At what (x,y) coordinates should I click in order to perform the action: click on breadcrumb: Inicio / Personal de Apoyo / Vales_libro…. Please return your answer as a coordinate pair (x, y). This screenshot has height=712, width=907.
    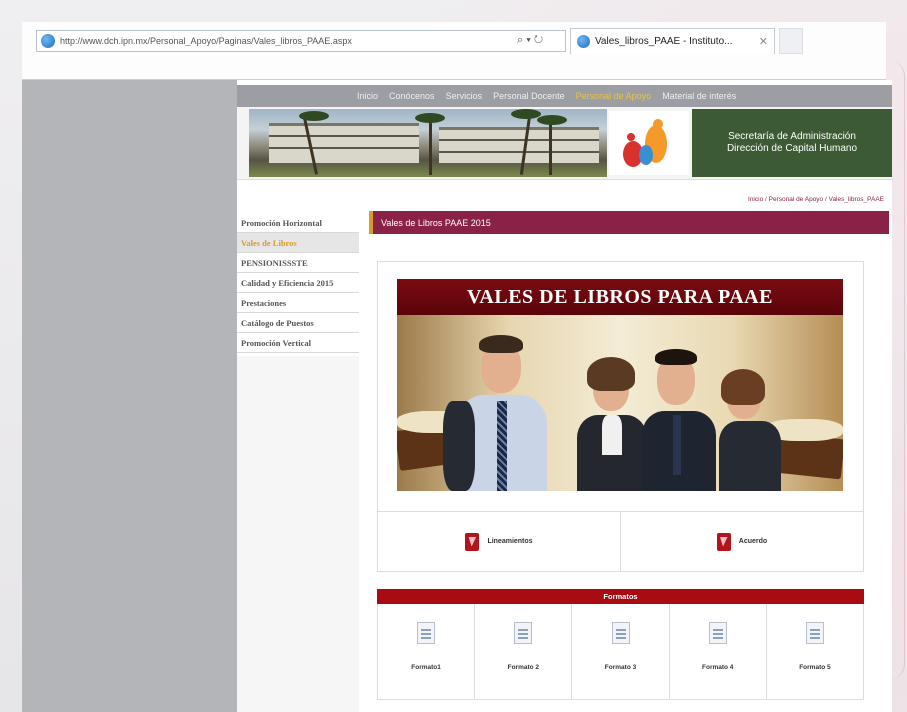
    Looking at the image, I should click on (816, 199).